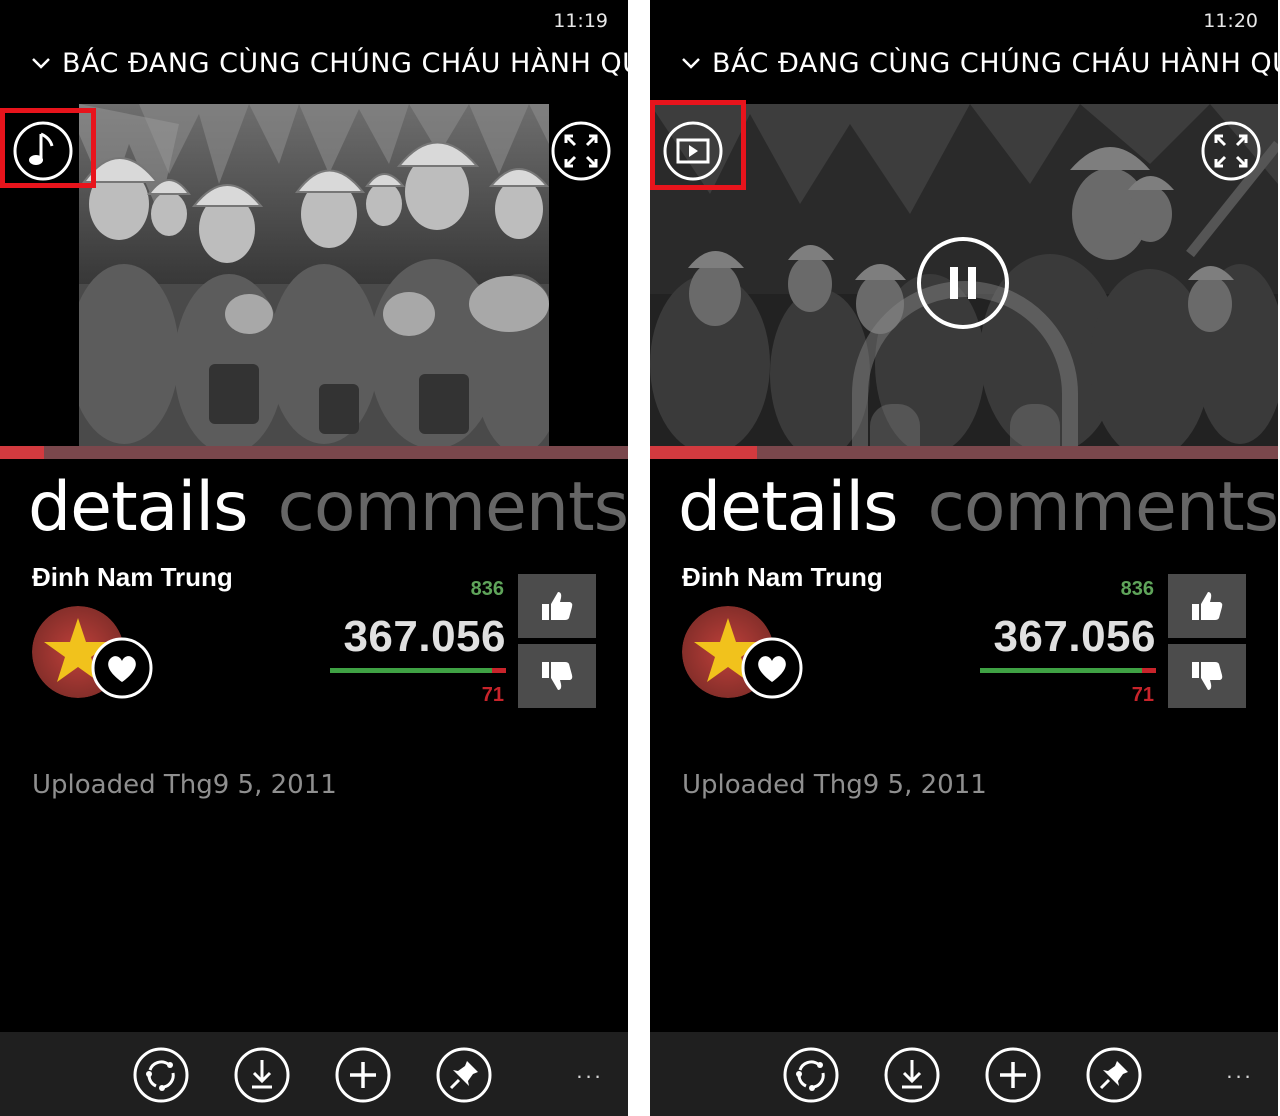 The height and width of the screenshot is (1116, 1280). I want to click on status-clock: 11:20, so click(1230, 21).